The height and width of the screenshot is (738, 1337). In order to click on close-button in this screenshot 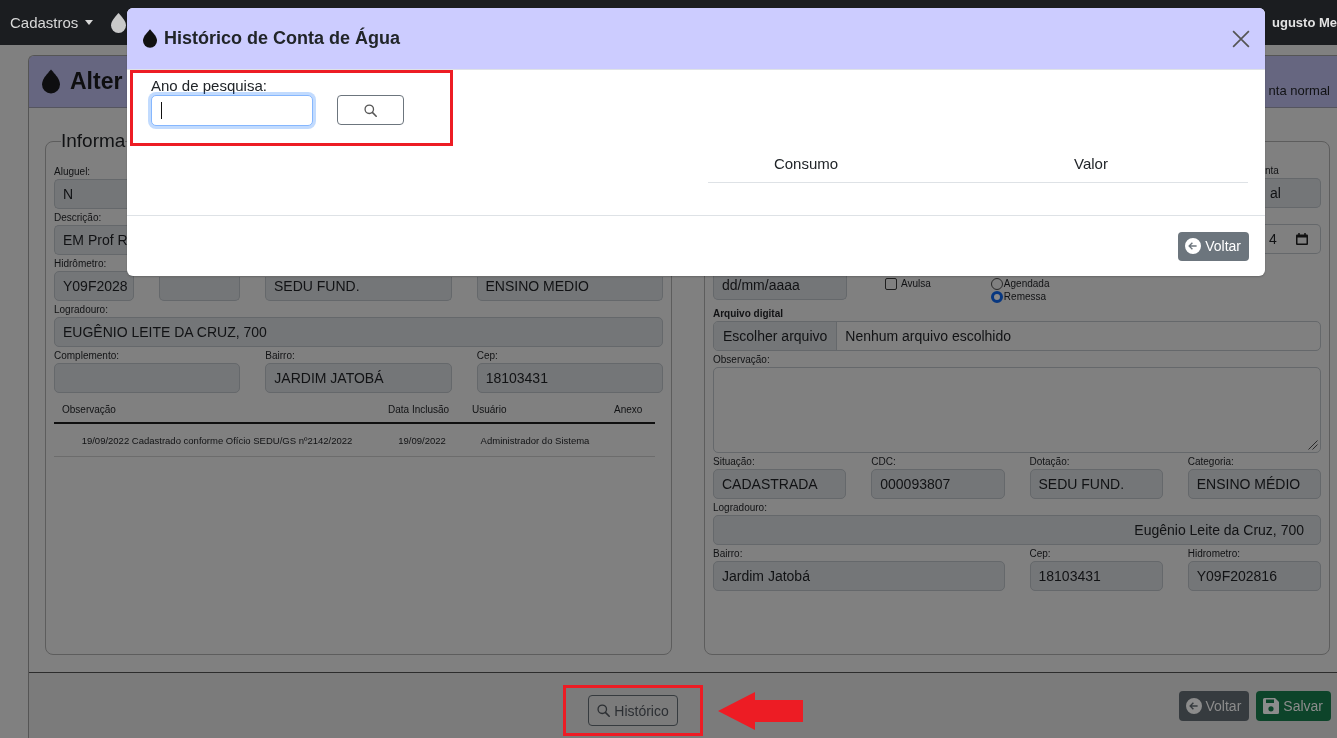, I will do `click(1241, 38)`.